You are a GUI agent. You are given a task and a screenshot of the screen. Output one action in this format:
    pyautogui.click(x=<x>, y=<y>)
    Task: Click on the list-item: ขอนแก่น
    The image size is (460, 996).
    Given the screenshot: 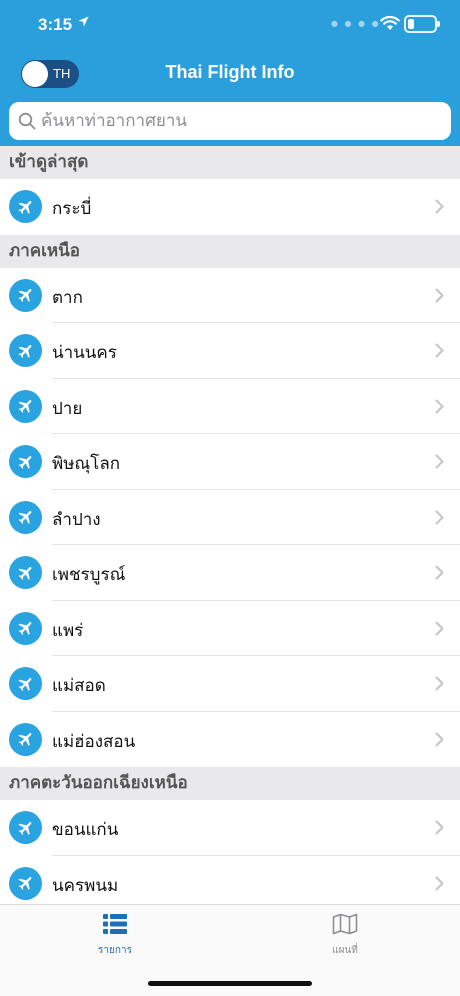 What is the action you would take?
    pyautogui.click(x=230, y=828)
    